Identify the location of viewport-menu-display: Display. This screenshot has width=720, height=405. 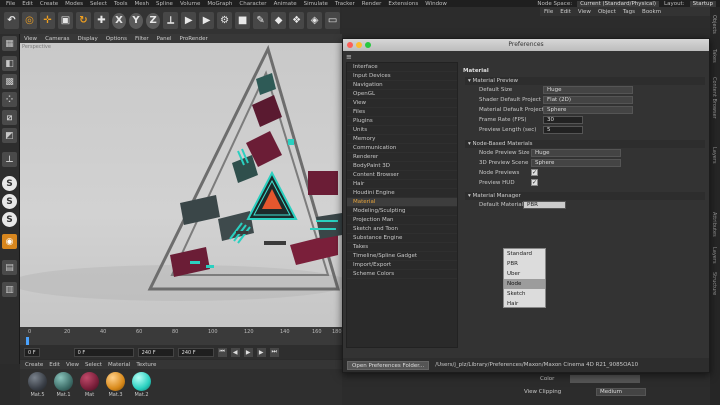
(88, 39).